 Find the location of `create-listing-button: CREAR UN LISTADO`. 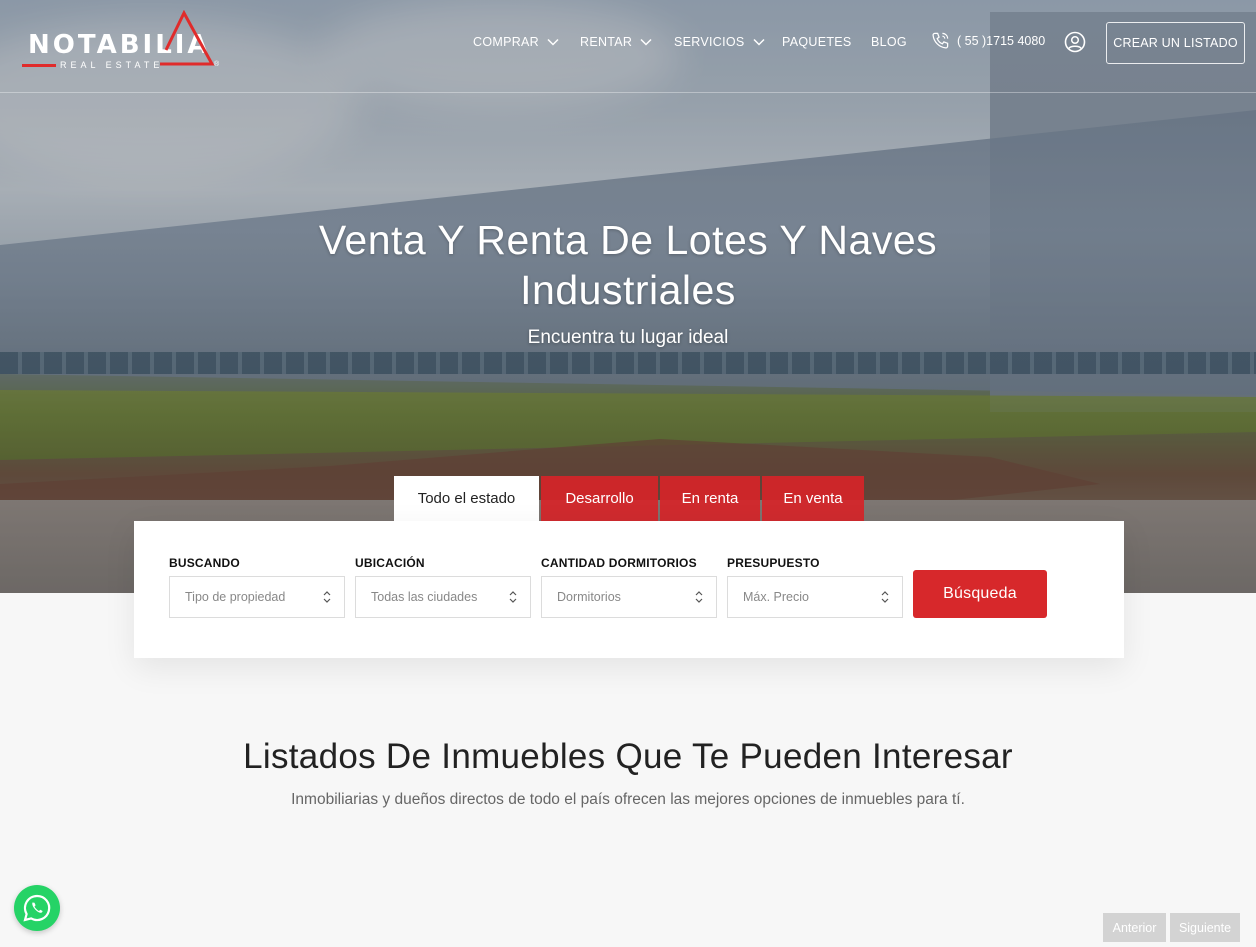

create-listing-button: CREAR UN LISTADO is located at coordinates (1175, 43).